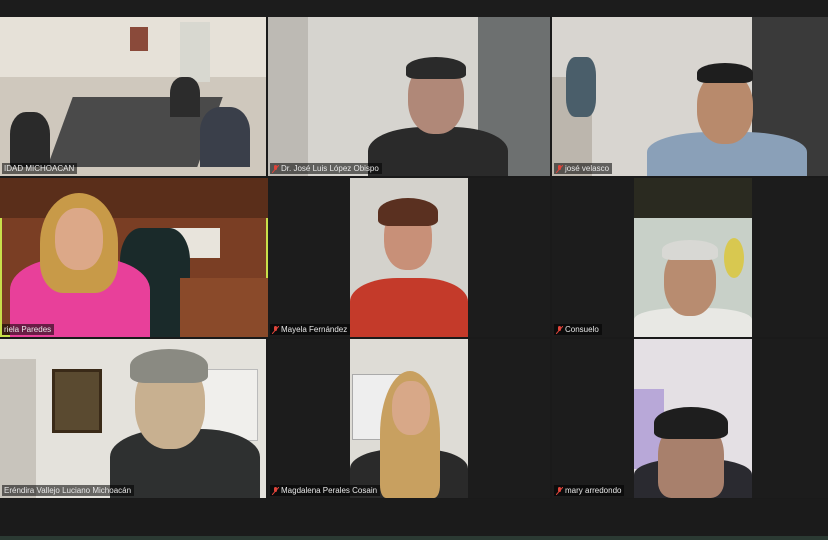  I want to click on top-bar, so click(414, 8).